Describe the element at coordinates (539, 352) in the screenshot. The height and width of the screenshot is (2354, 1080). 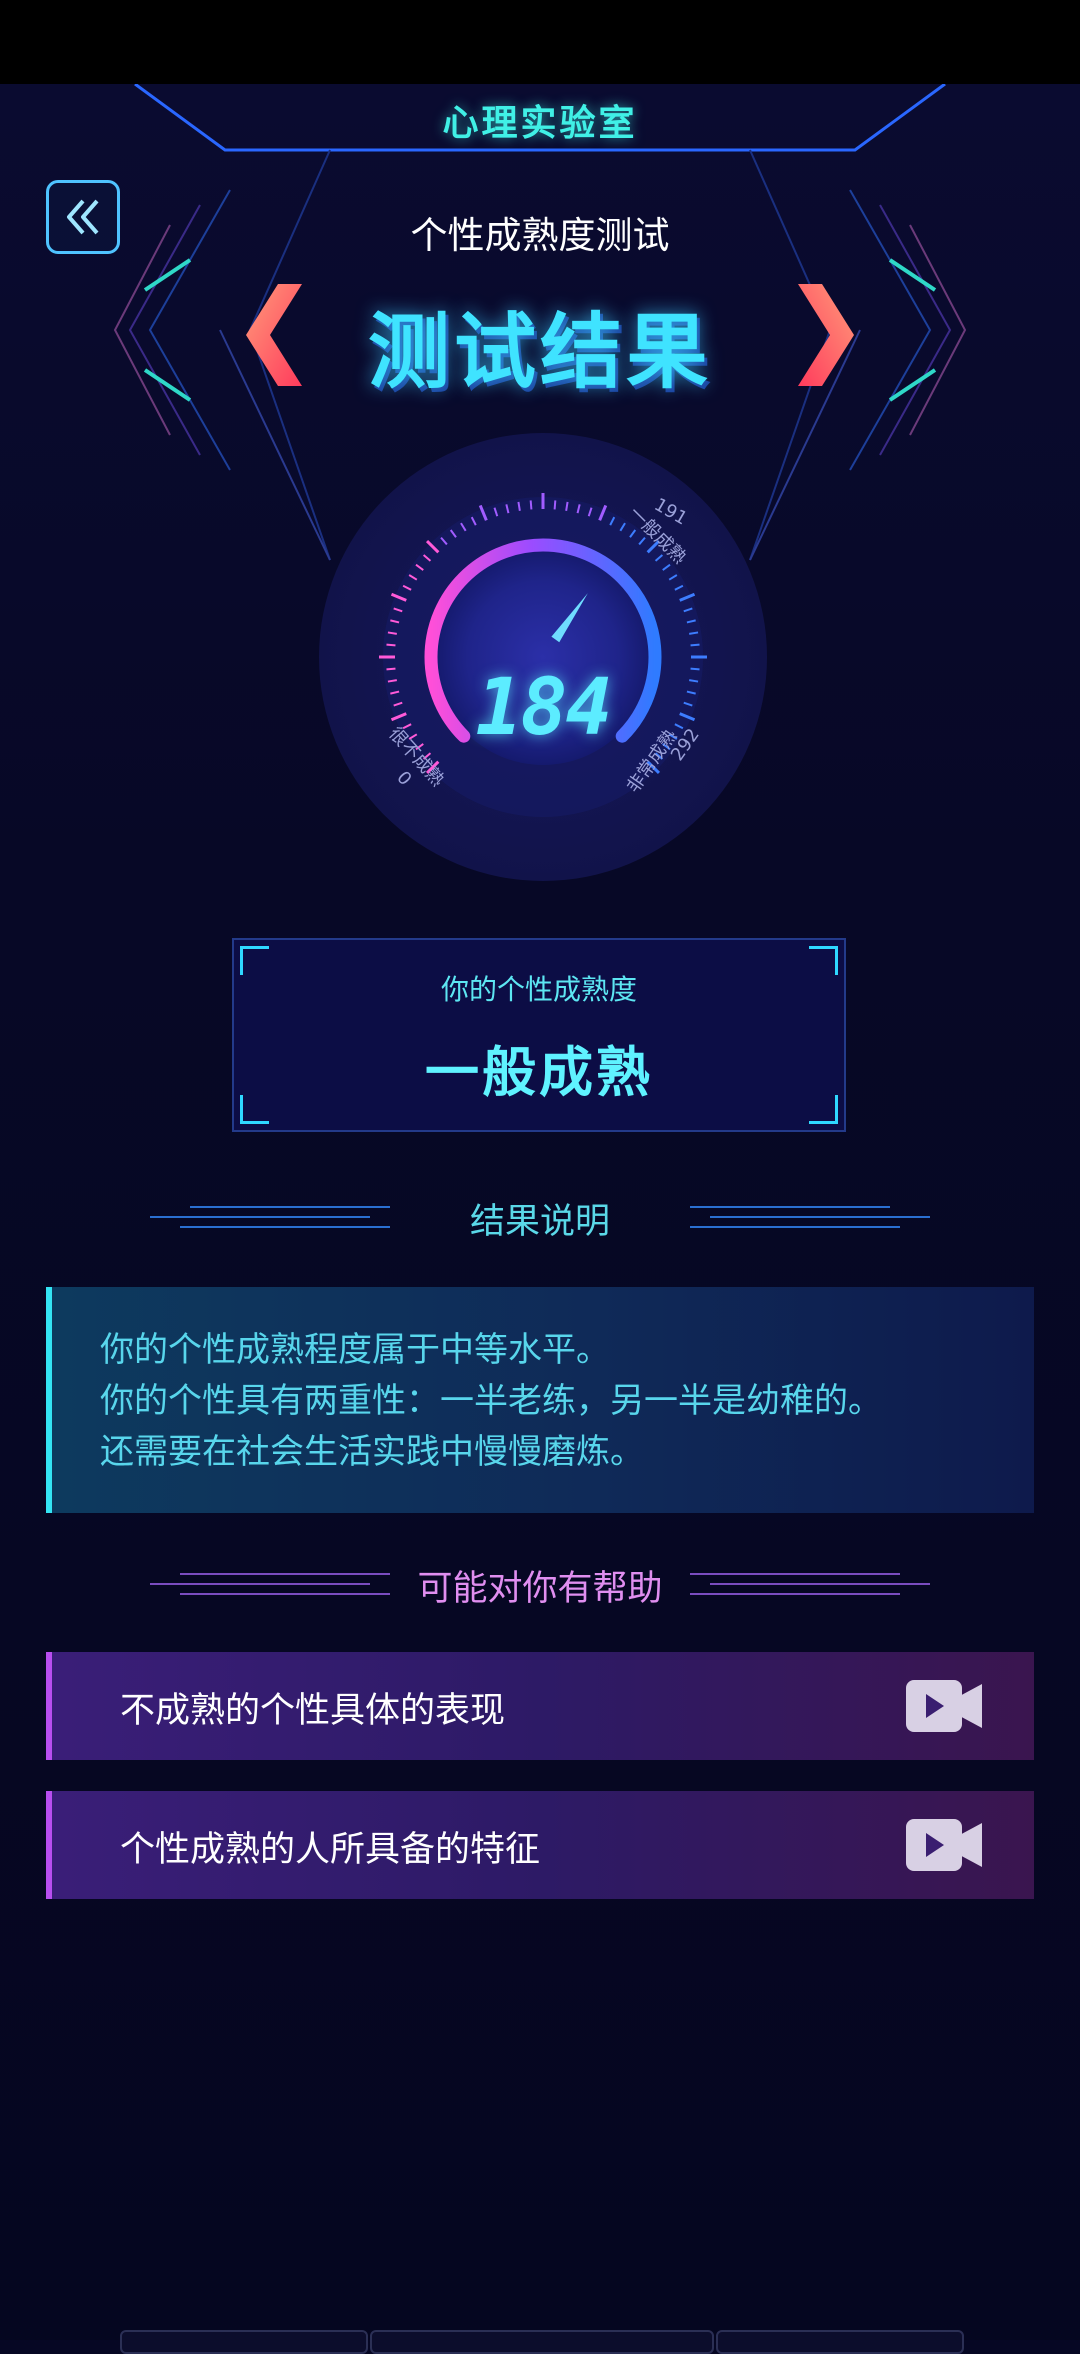
I see `page-title: 测试结果` at that location.